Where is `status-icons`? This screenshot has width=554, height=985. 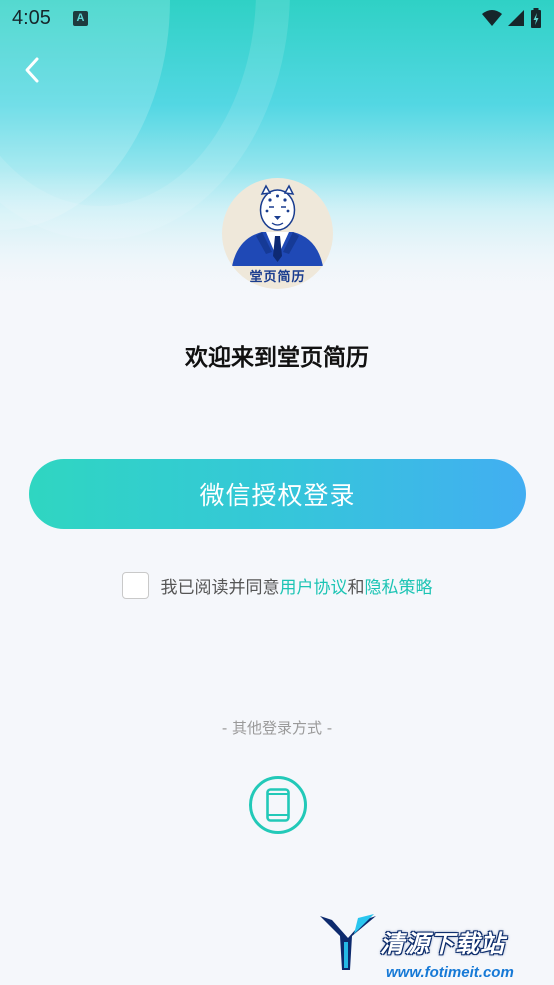 status-icons is located at coordinates (512, 18).